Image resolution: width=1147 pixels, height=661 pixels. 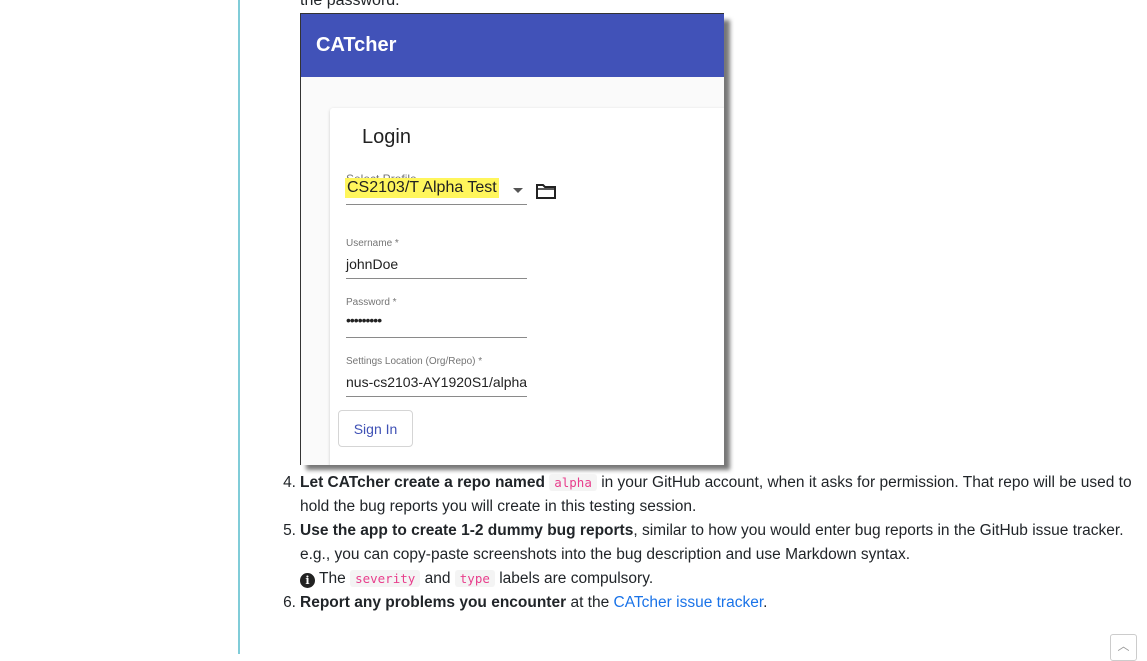 I want to click on scroll-top-button: ︿, so click(x=1123, y=647).